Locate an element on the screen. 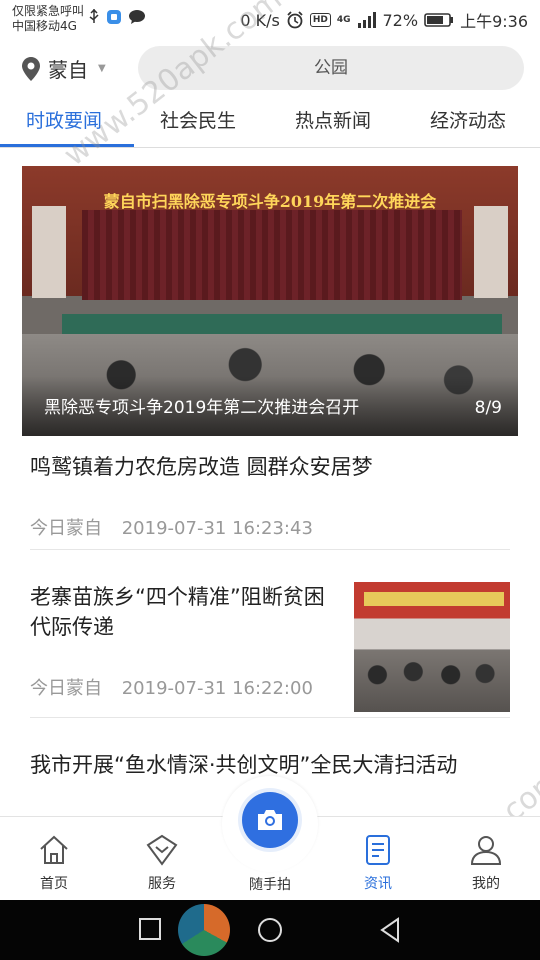 The image size is (540, 960). home-button-icon is located at coordinates (270, 930).